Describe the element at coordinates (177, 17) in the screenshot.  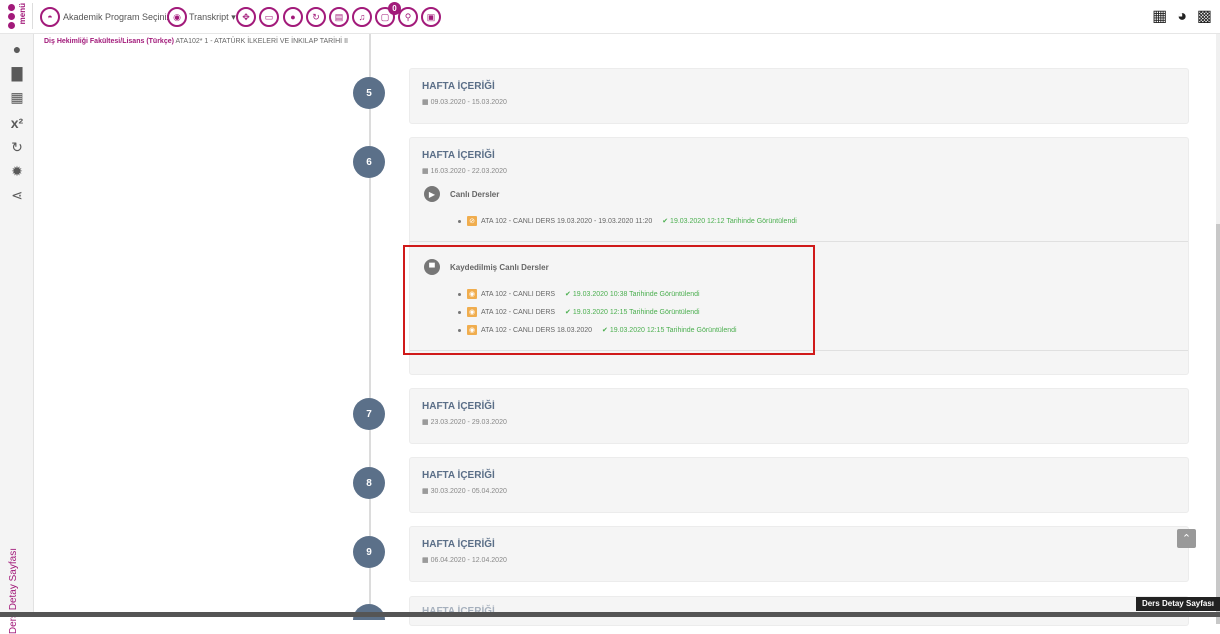
I see `eye-icon: ◉` at that location.